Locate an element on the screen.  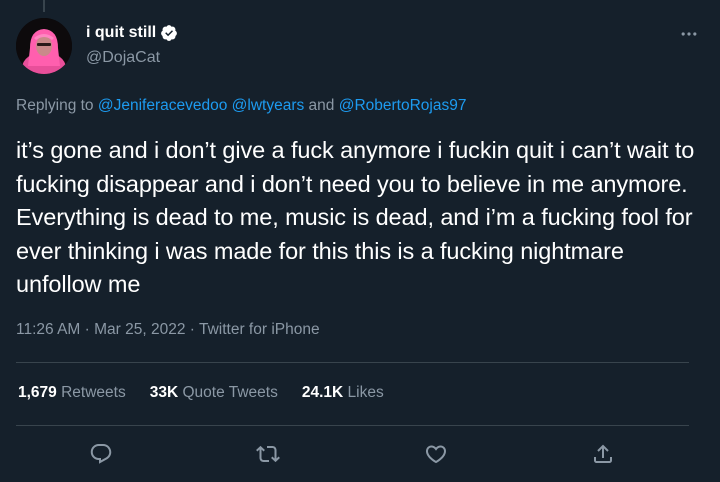
share-button is located at coordinates (603, 454).